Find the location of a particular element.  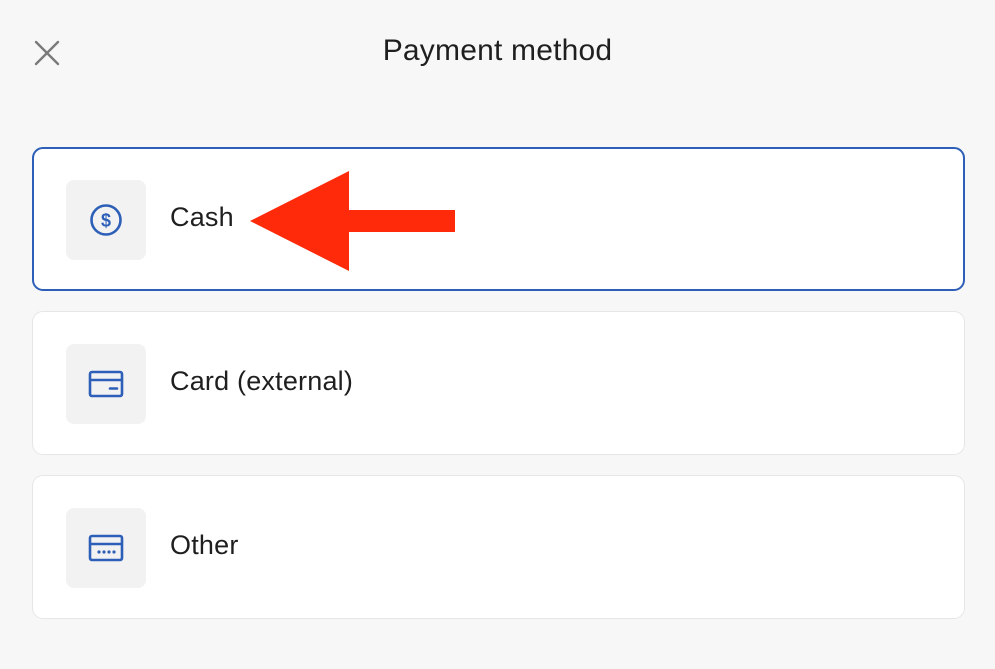

card-icon is located at coordinates (106, 384).